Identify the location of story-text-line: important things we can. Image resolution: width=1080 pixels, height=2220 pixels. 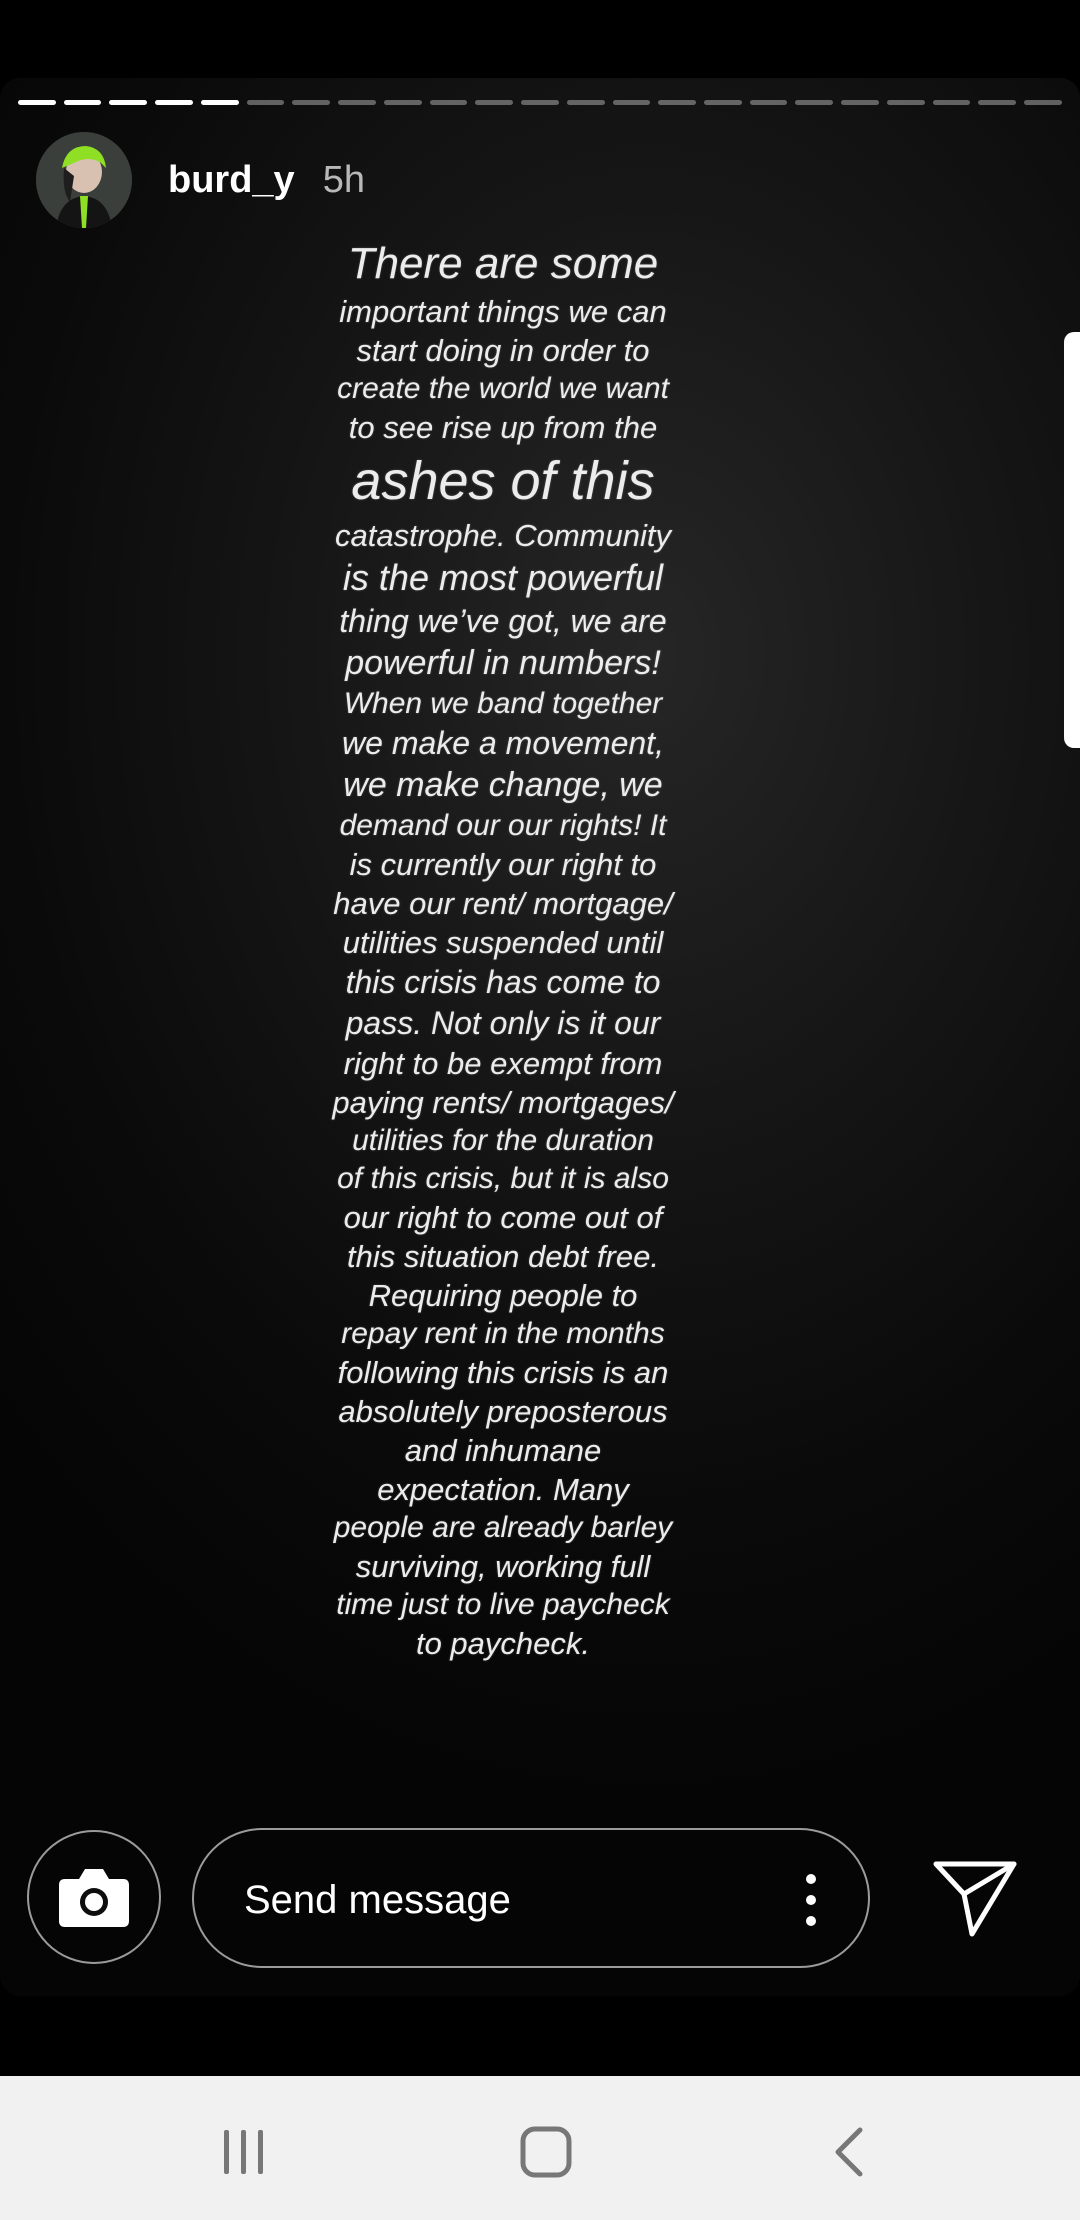
(503, 311).